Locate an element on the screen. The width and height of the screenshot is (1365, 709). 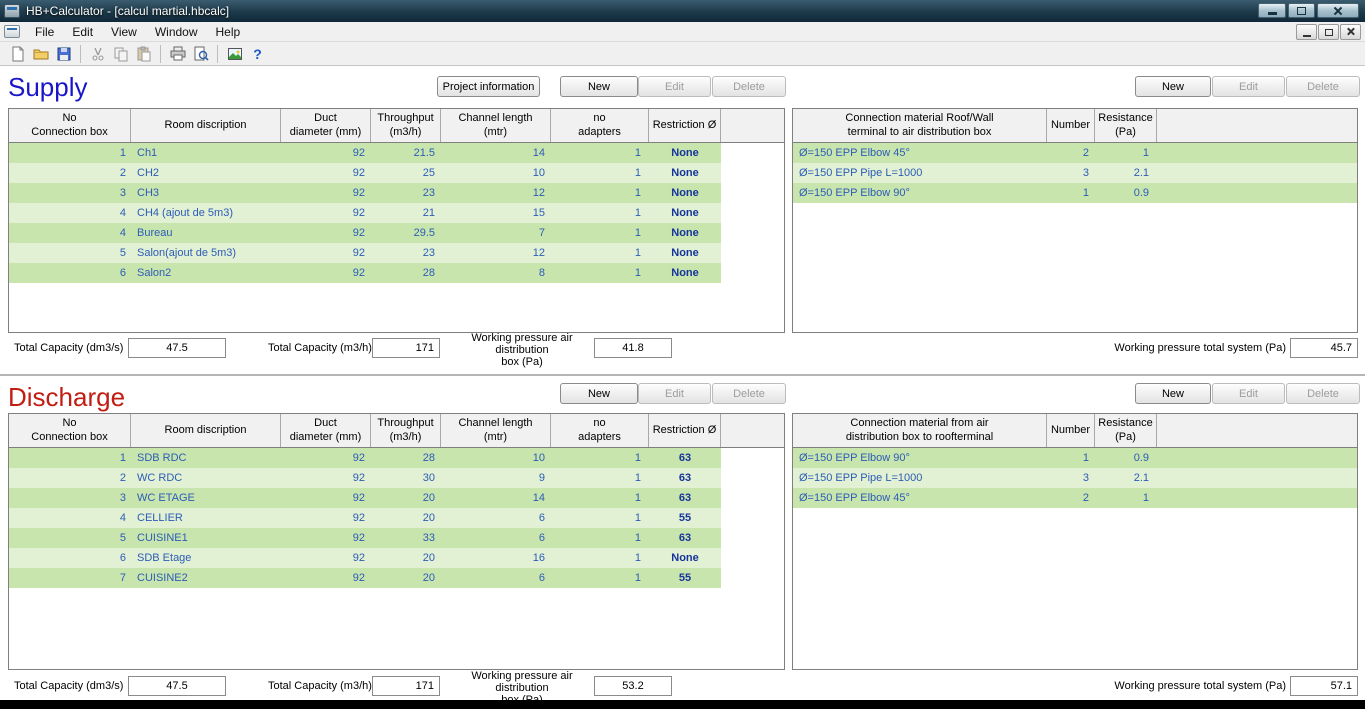
table-row: 6 SDB Etage 92 20 16 1 None is located at coordinates (365, 558).